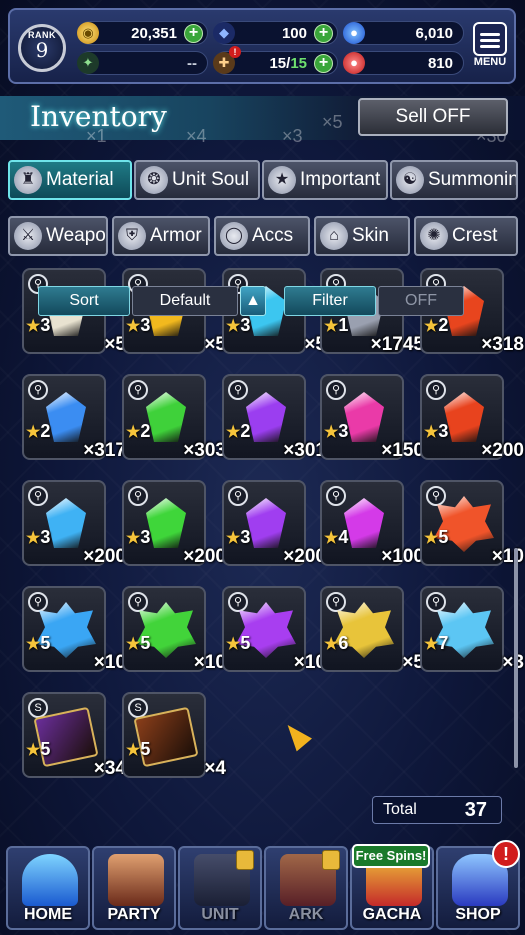 This screenshot has height=935, width=525. Describe the element at coordinates (174, 735) in the screenshot. I see `inventory-item: S ★5 ×4` at that location.